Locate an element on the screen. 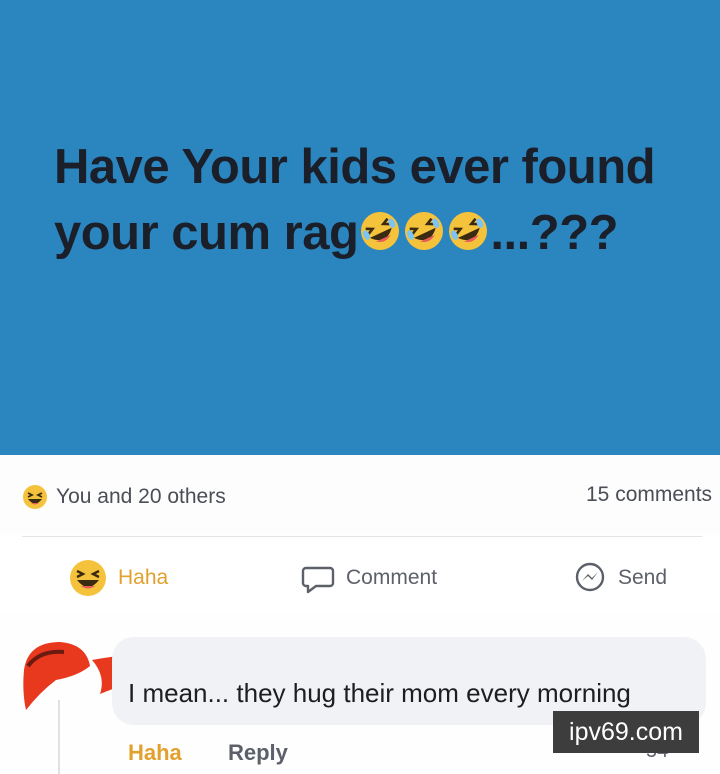 This screenshot has width=720, height=774. reactions-summary: You and 20 others is located at coordinates (124, 497).